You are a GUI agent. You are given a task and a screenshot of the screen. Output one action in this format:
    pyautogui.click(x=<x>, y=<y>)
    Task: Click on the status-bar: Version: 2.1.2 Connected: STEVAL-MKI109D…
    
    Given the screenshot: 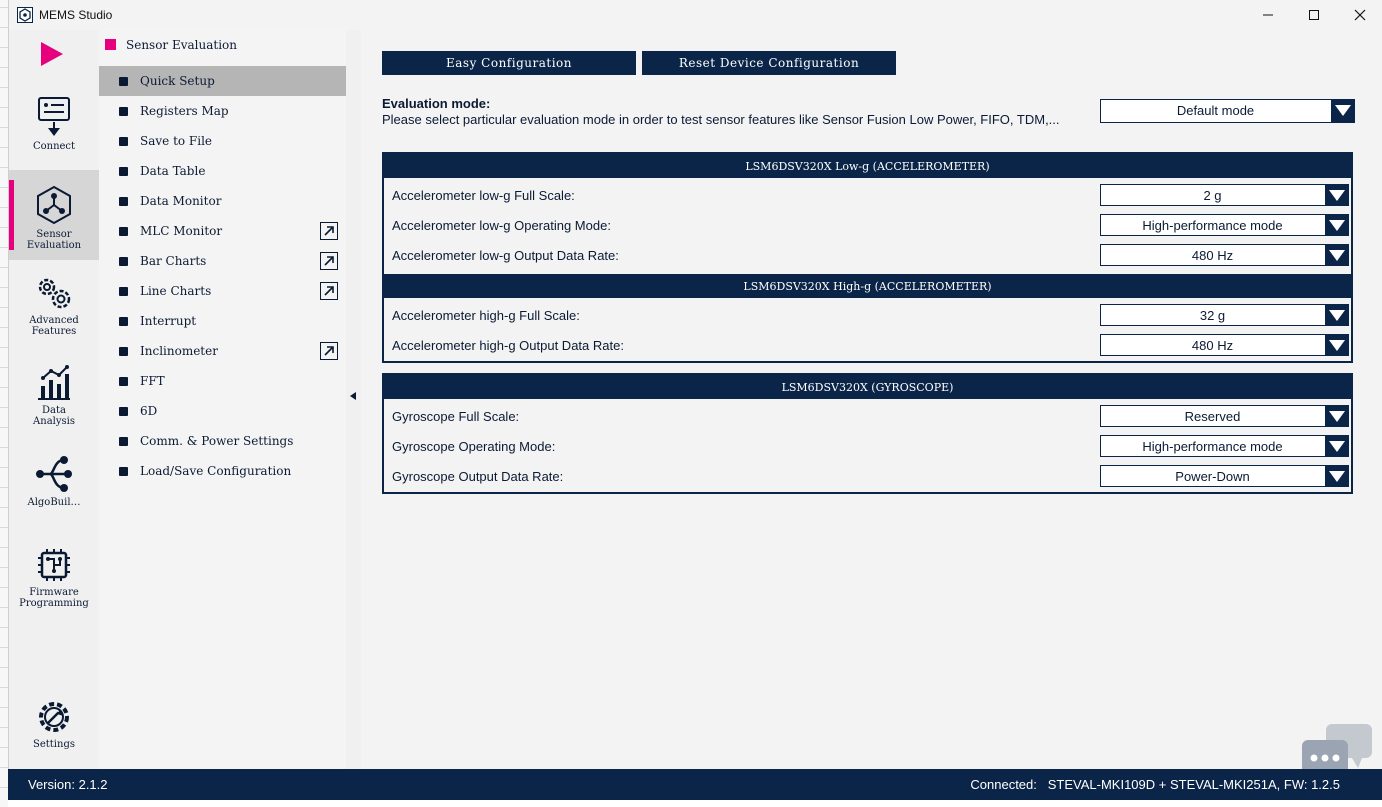 What is the action you would take?
    pyautogui.click(x=695, y=784)
    